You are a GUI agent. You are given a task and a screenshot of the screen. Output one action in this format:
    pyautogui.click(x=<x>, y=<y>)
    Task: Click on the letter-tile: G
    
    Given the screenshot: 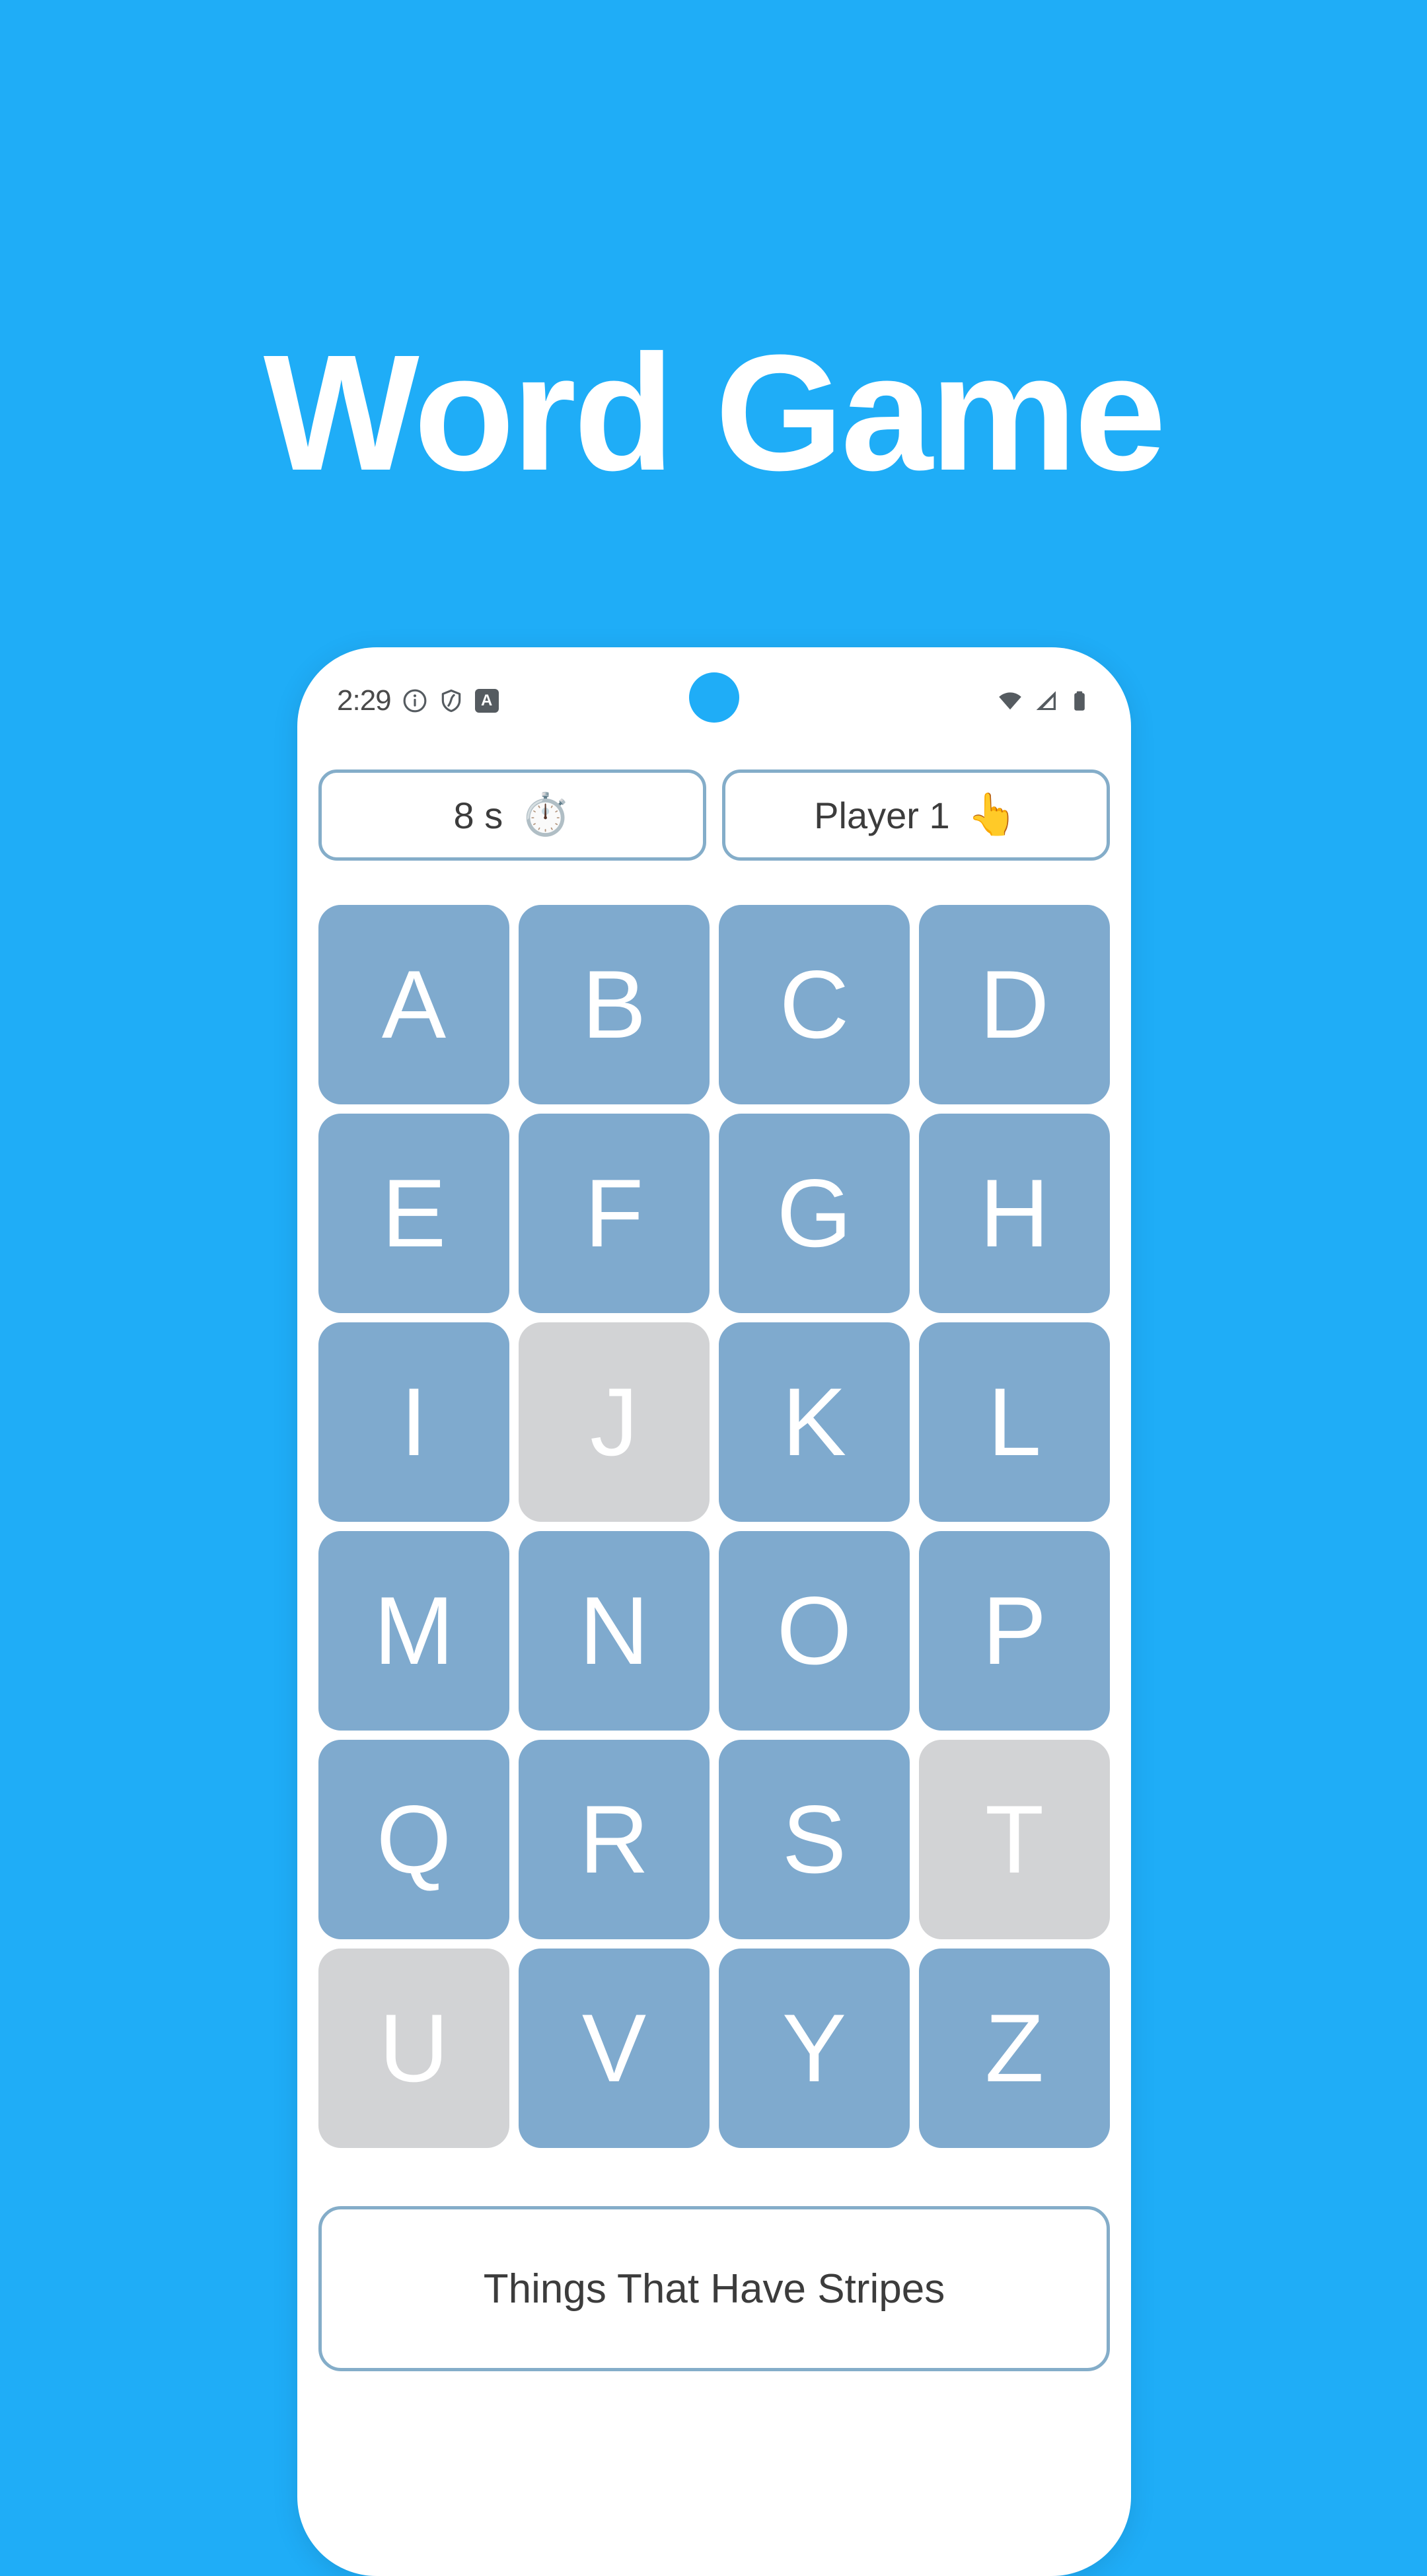 What is the action you would take?
    pyautogui.click(x=814, y=1213)
    